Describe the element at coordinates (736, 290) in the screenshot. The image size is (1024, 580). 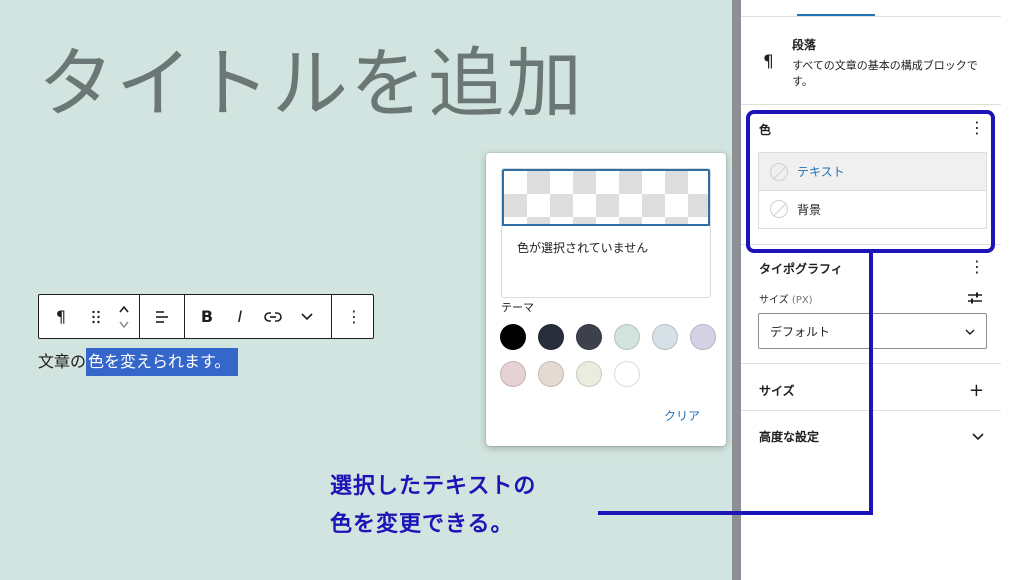
I see `panel-divider` at that location.